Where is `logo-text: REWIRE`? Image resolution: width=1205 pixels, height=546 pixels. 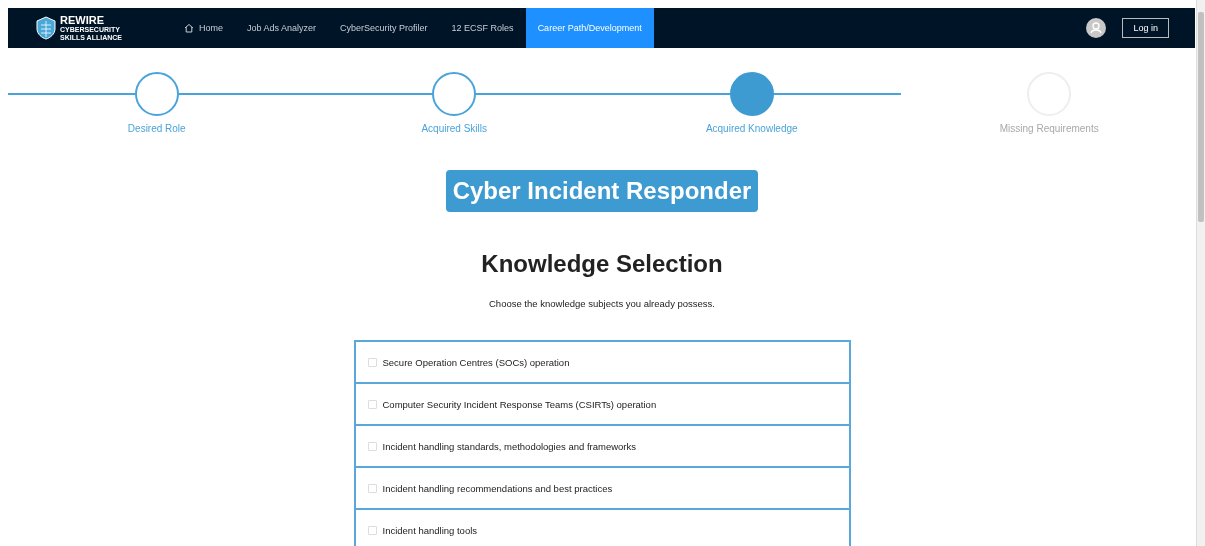 logo-text: REWIRE is located at coordinates (82, 20).